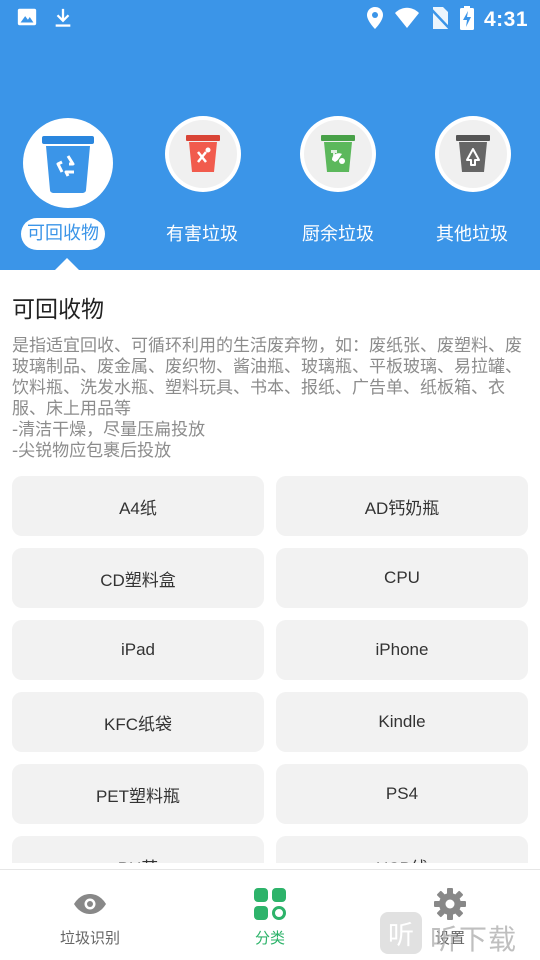 This screenshot has height=960, width=540. What do you see at coordinates (472, 193) in the screenshot?
I see `tab-other: 其他垃圾` at bounding box center [472, 193].